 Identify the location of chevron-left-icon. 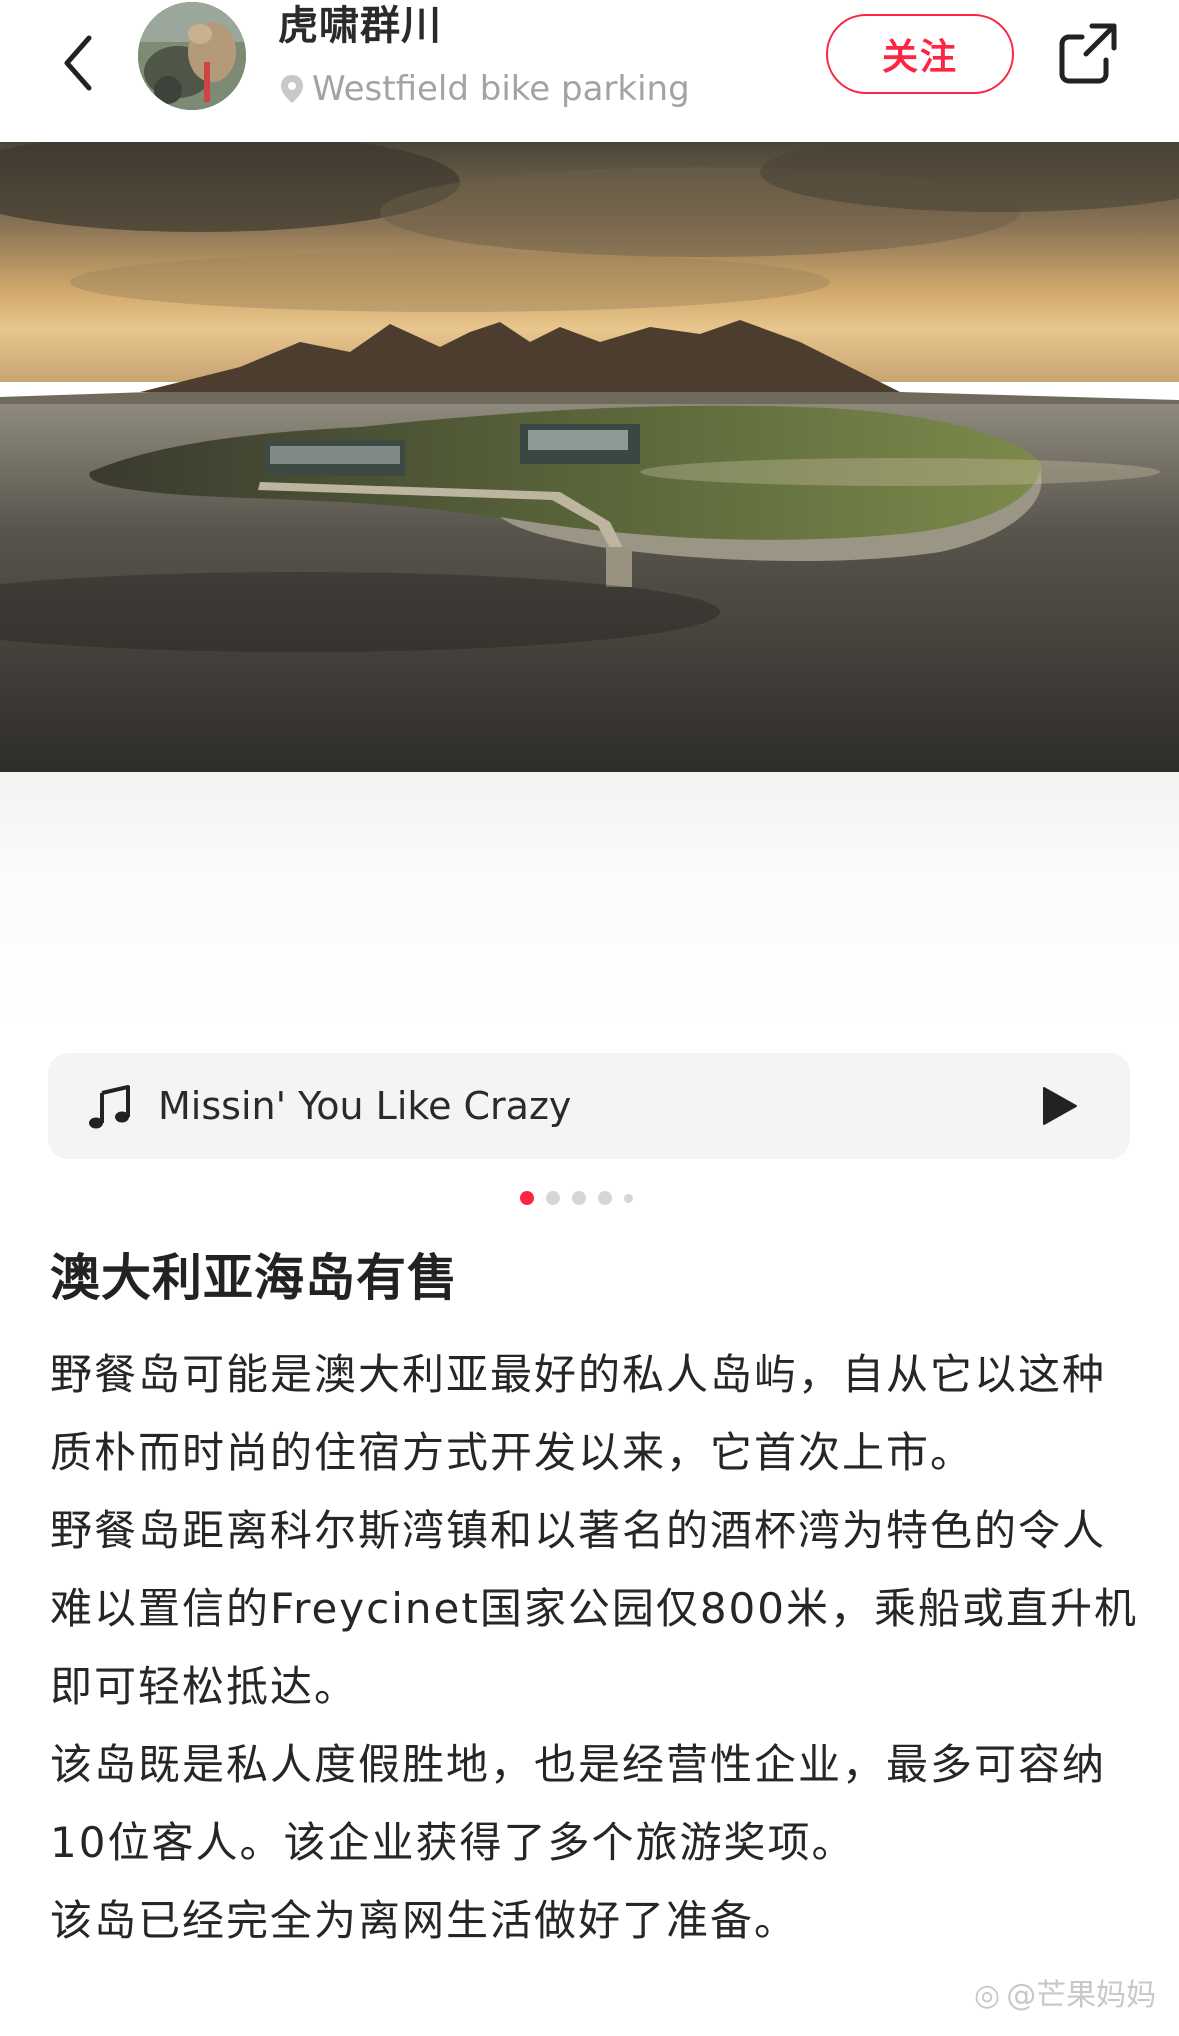
(78, 63).